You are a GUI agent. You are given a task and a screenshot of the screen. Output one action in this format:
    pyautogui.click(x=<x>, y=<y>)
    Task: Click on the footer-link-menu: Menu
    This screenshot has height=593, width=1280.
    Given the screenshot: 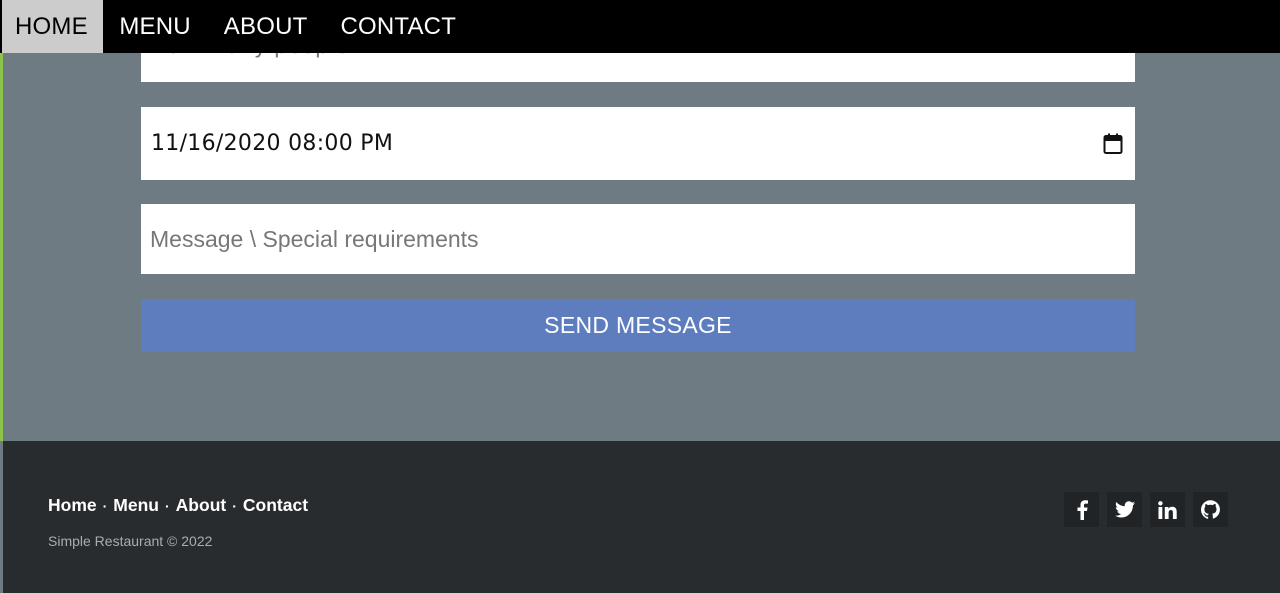 What is the action you would take?
    pyautogui.click(x=136, y=505)
    